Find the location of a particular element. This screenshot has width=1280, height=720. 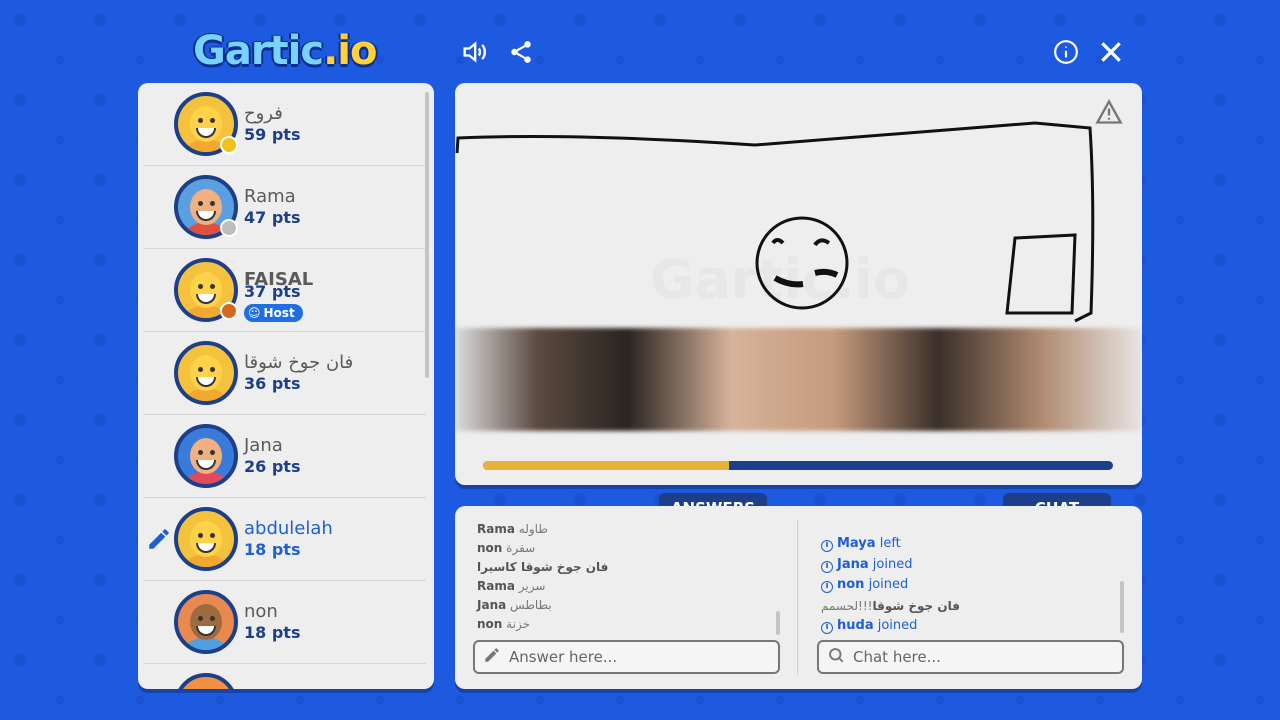

sound-icon is located at coordinates (474, 52).